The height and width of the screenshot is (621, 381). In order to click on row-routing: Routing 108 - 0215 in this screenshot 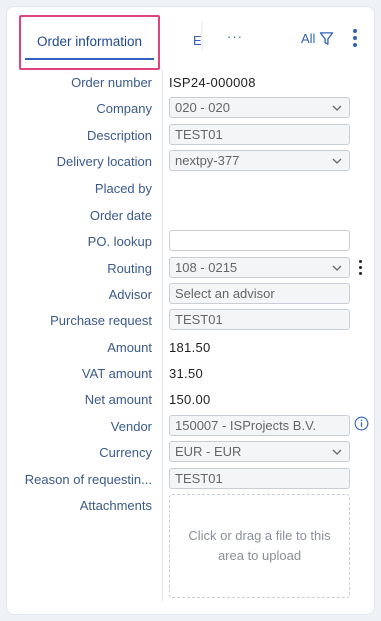, I will do `click(191, 269)`.